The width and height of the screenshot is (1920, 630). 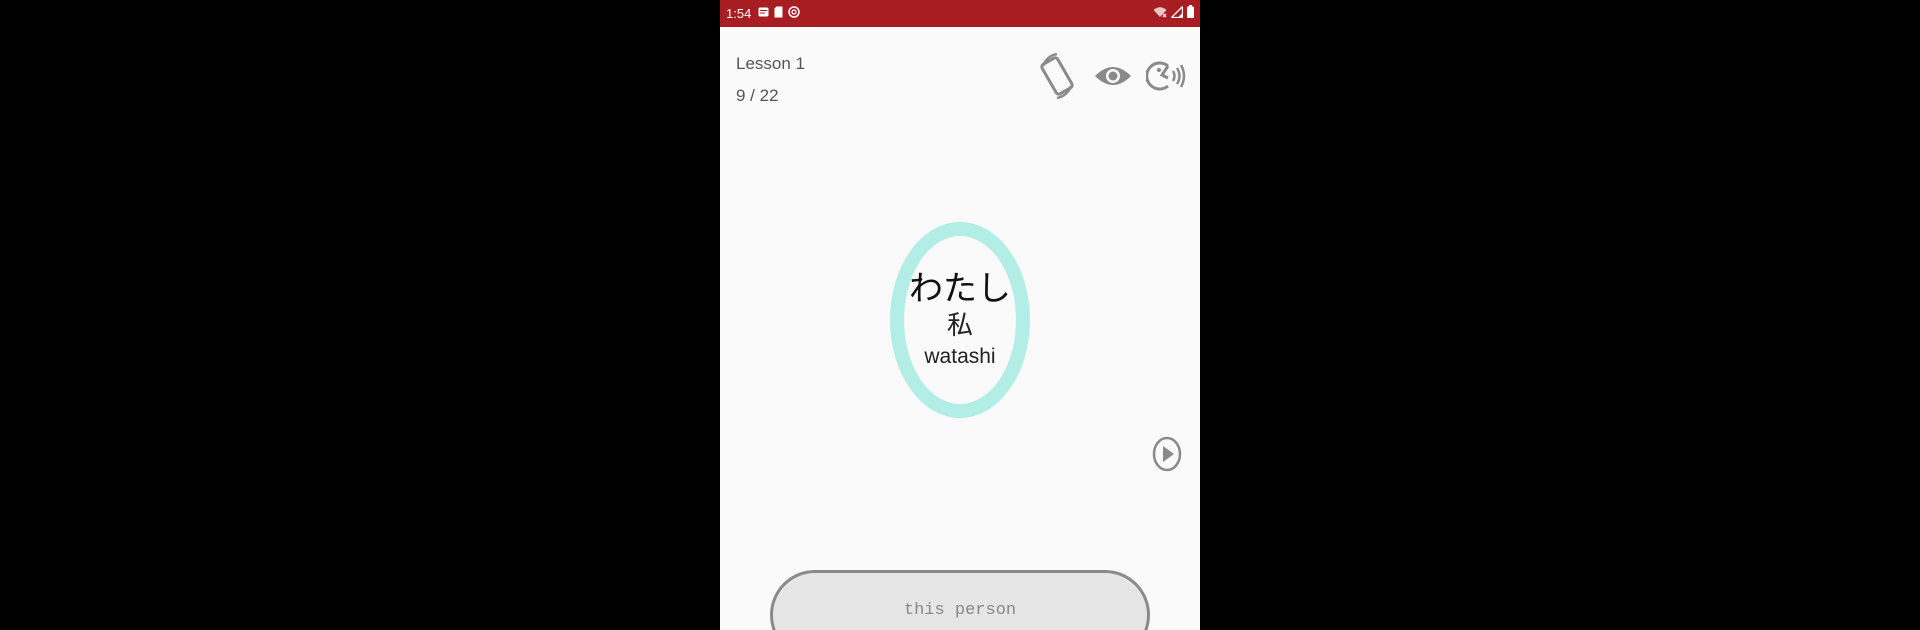 I want to click on cell-signal-icon, so click(x=1177, y=11).